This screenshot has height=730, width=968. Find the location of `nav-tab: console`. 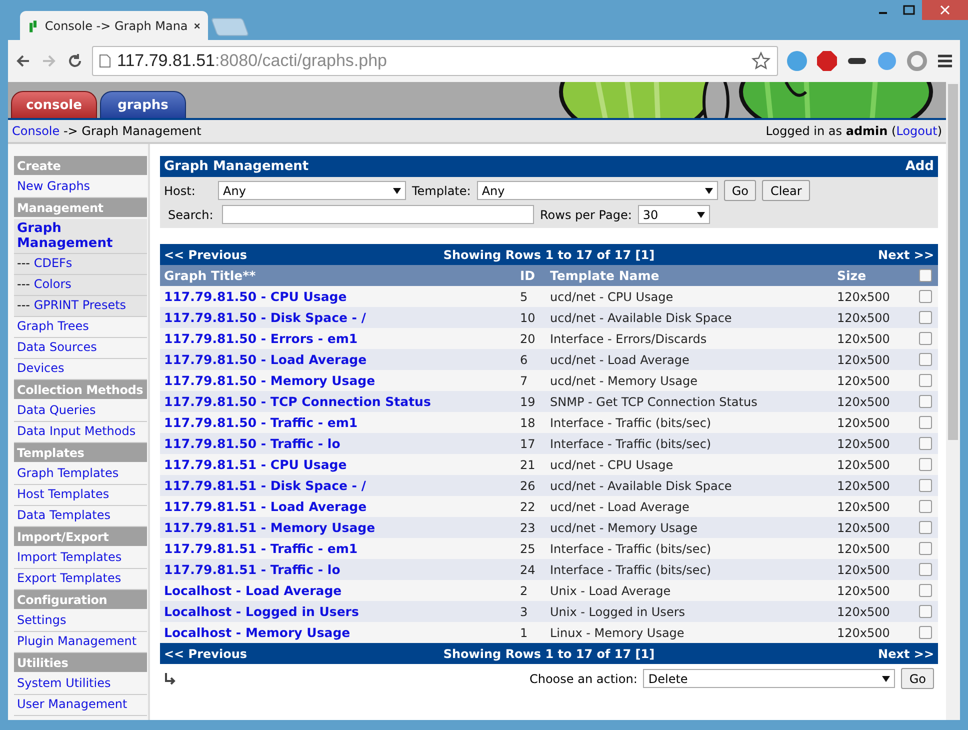

nav-tab: console is located at coordinates (54, 104).